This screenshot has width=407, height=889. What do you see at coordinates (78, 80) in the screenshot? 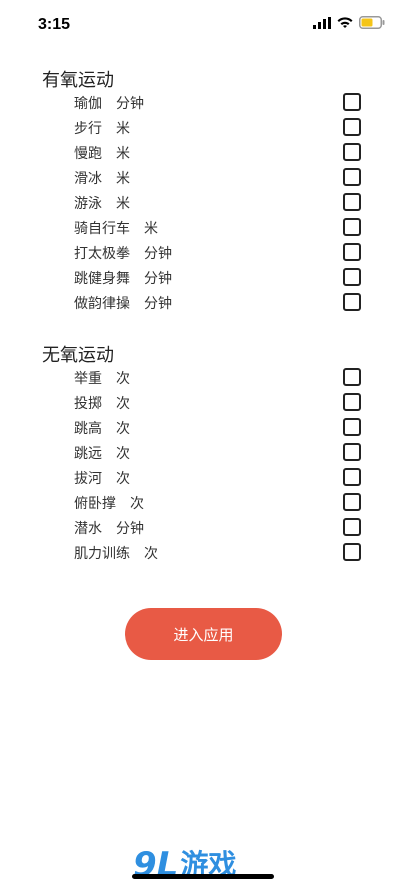
I see `aerobic-section-title: 有氧运动` at bounding box center [78, 80].